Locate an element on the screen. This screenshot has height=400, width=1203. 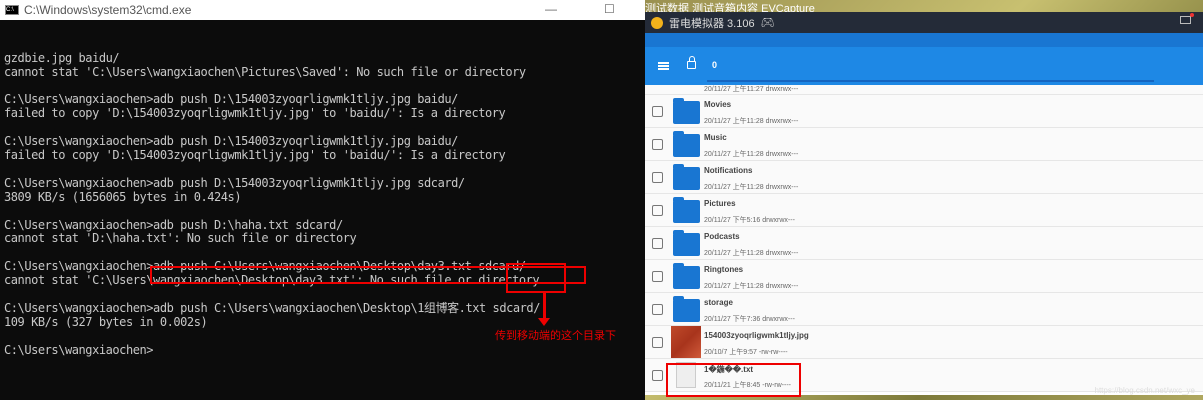
file-list-item: Notifications 20/11/27 上午11:28 drwxrwx--- is located at coordinates (924, 177).